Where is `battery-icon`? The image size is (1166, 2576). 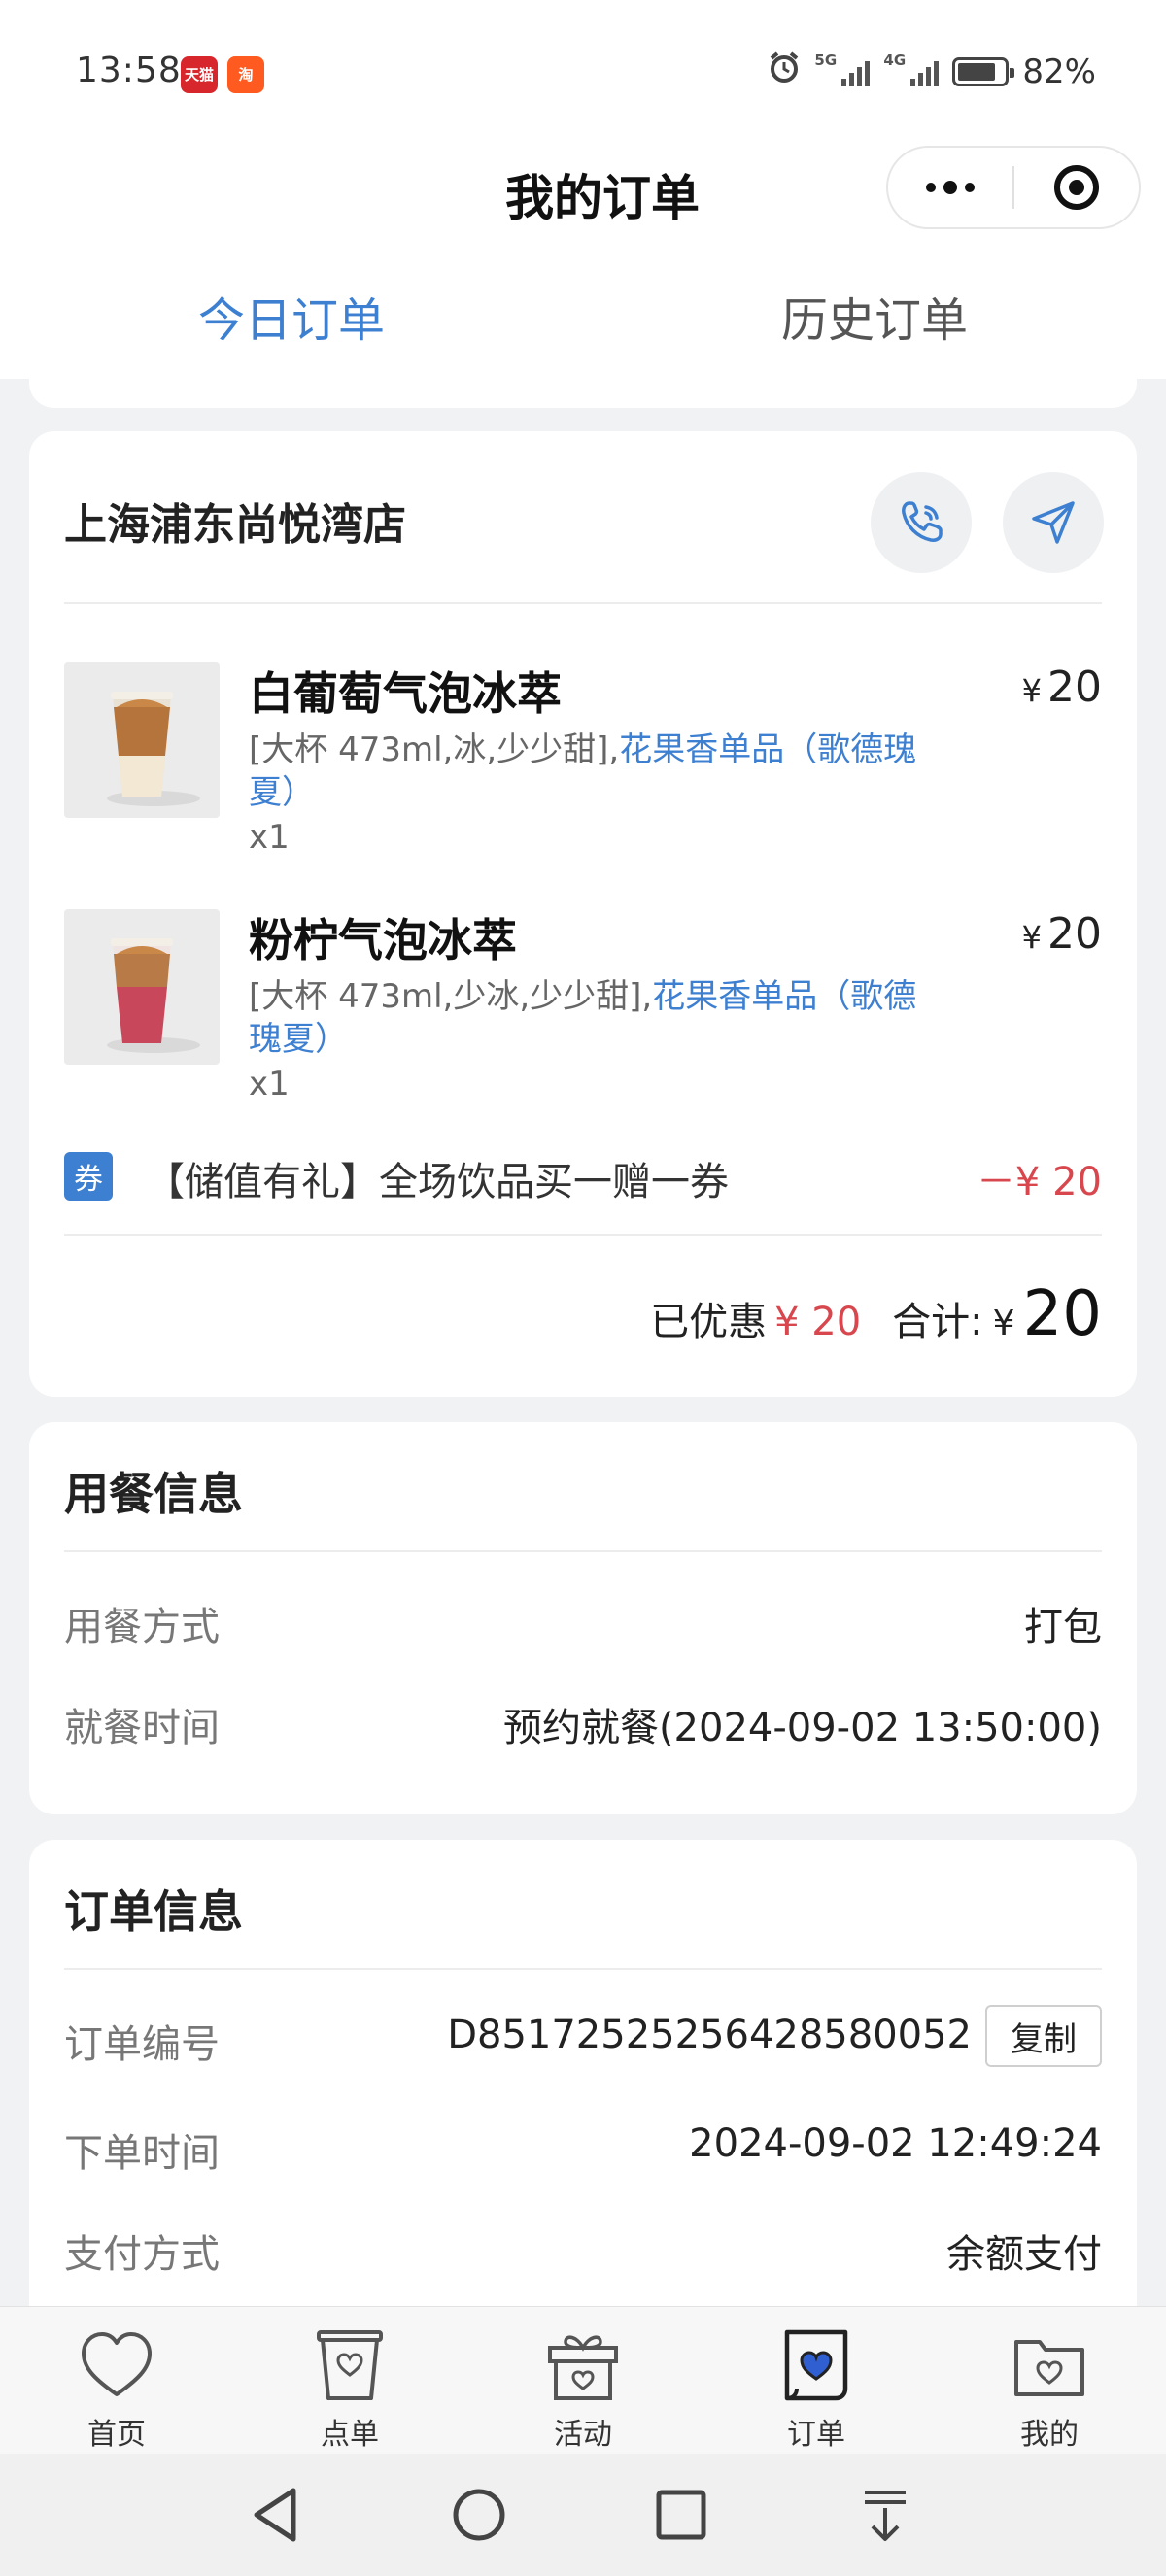
battery-icon is located at coordinates (983, 71).